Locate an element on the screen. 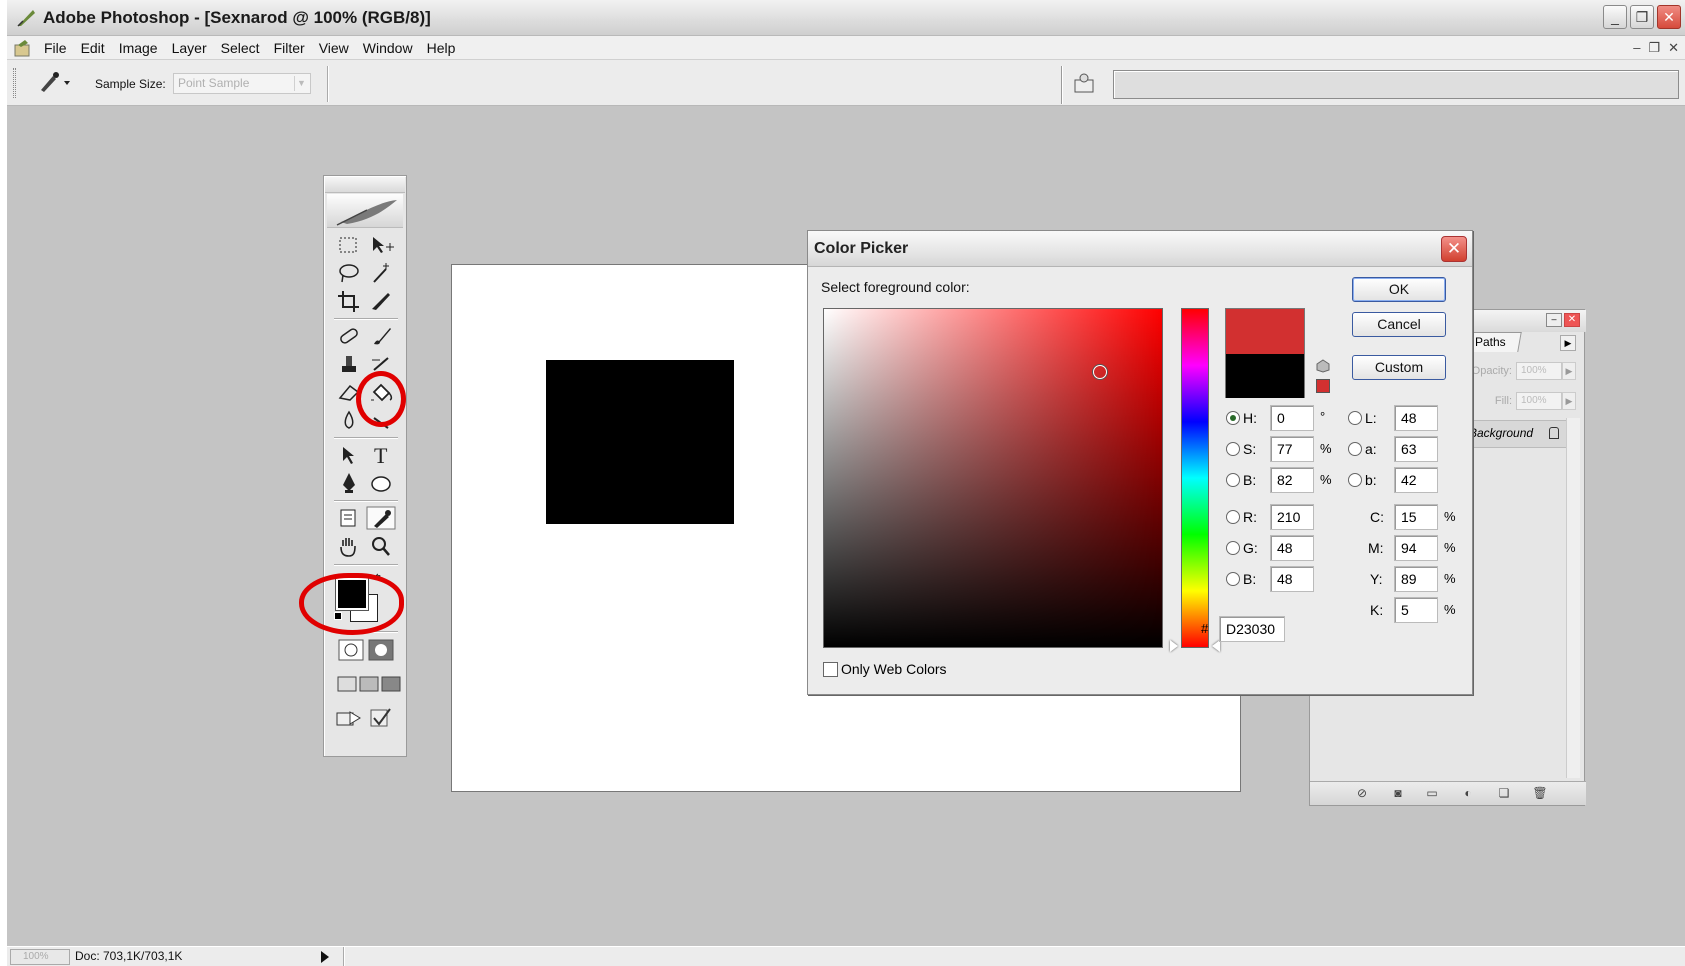 The image size is (1685, 966). clone-stamp-icon is located at coordinates (349, 364).